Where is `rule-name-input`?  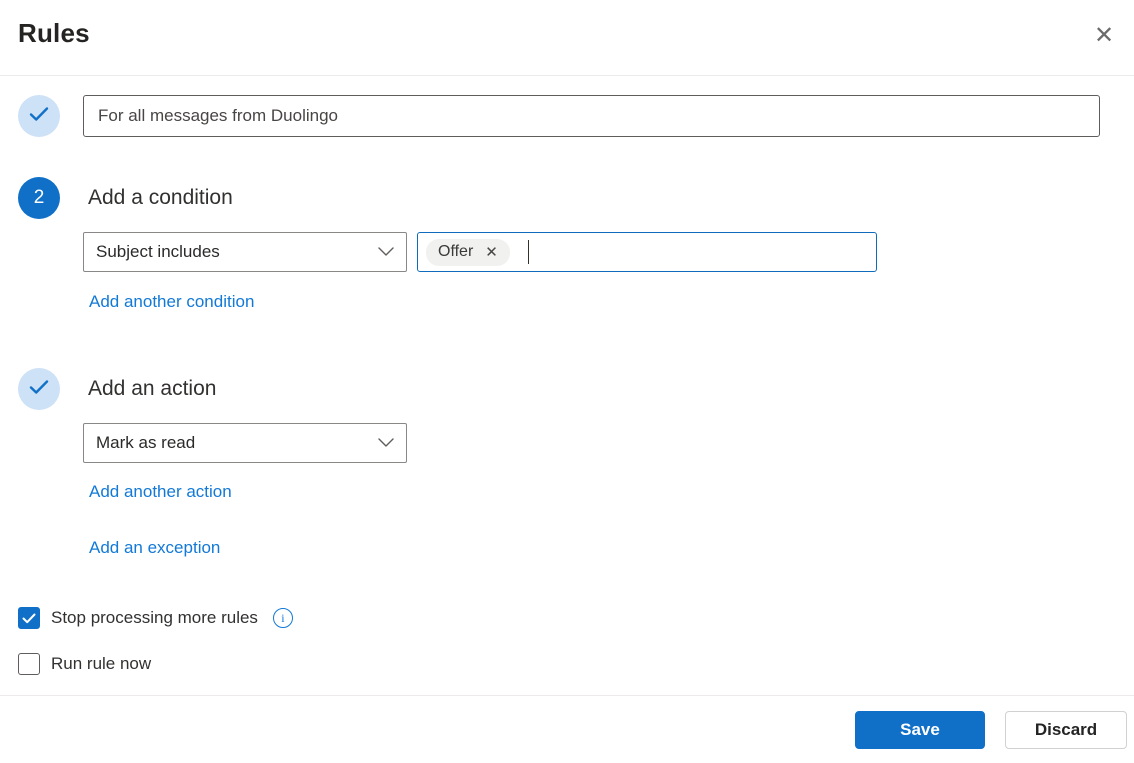 rule-name-input is located at coordinates (591, 116).